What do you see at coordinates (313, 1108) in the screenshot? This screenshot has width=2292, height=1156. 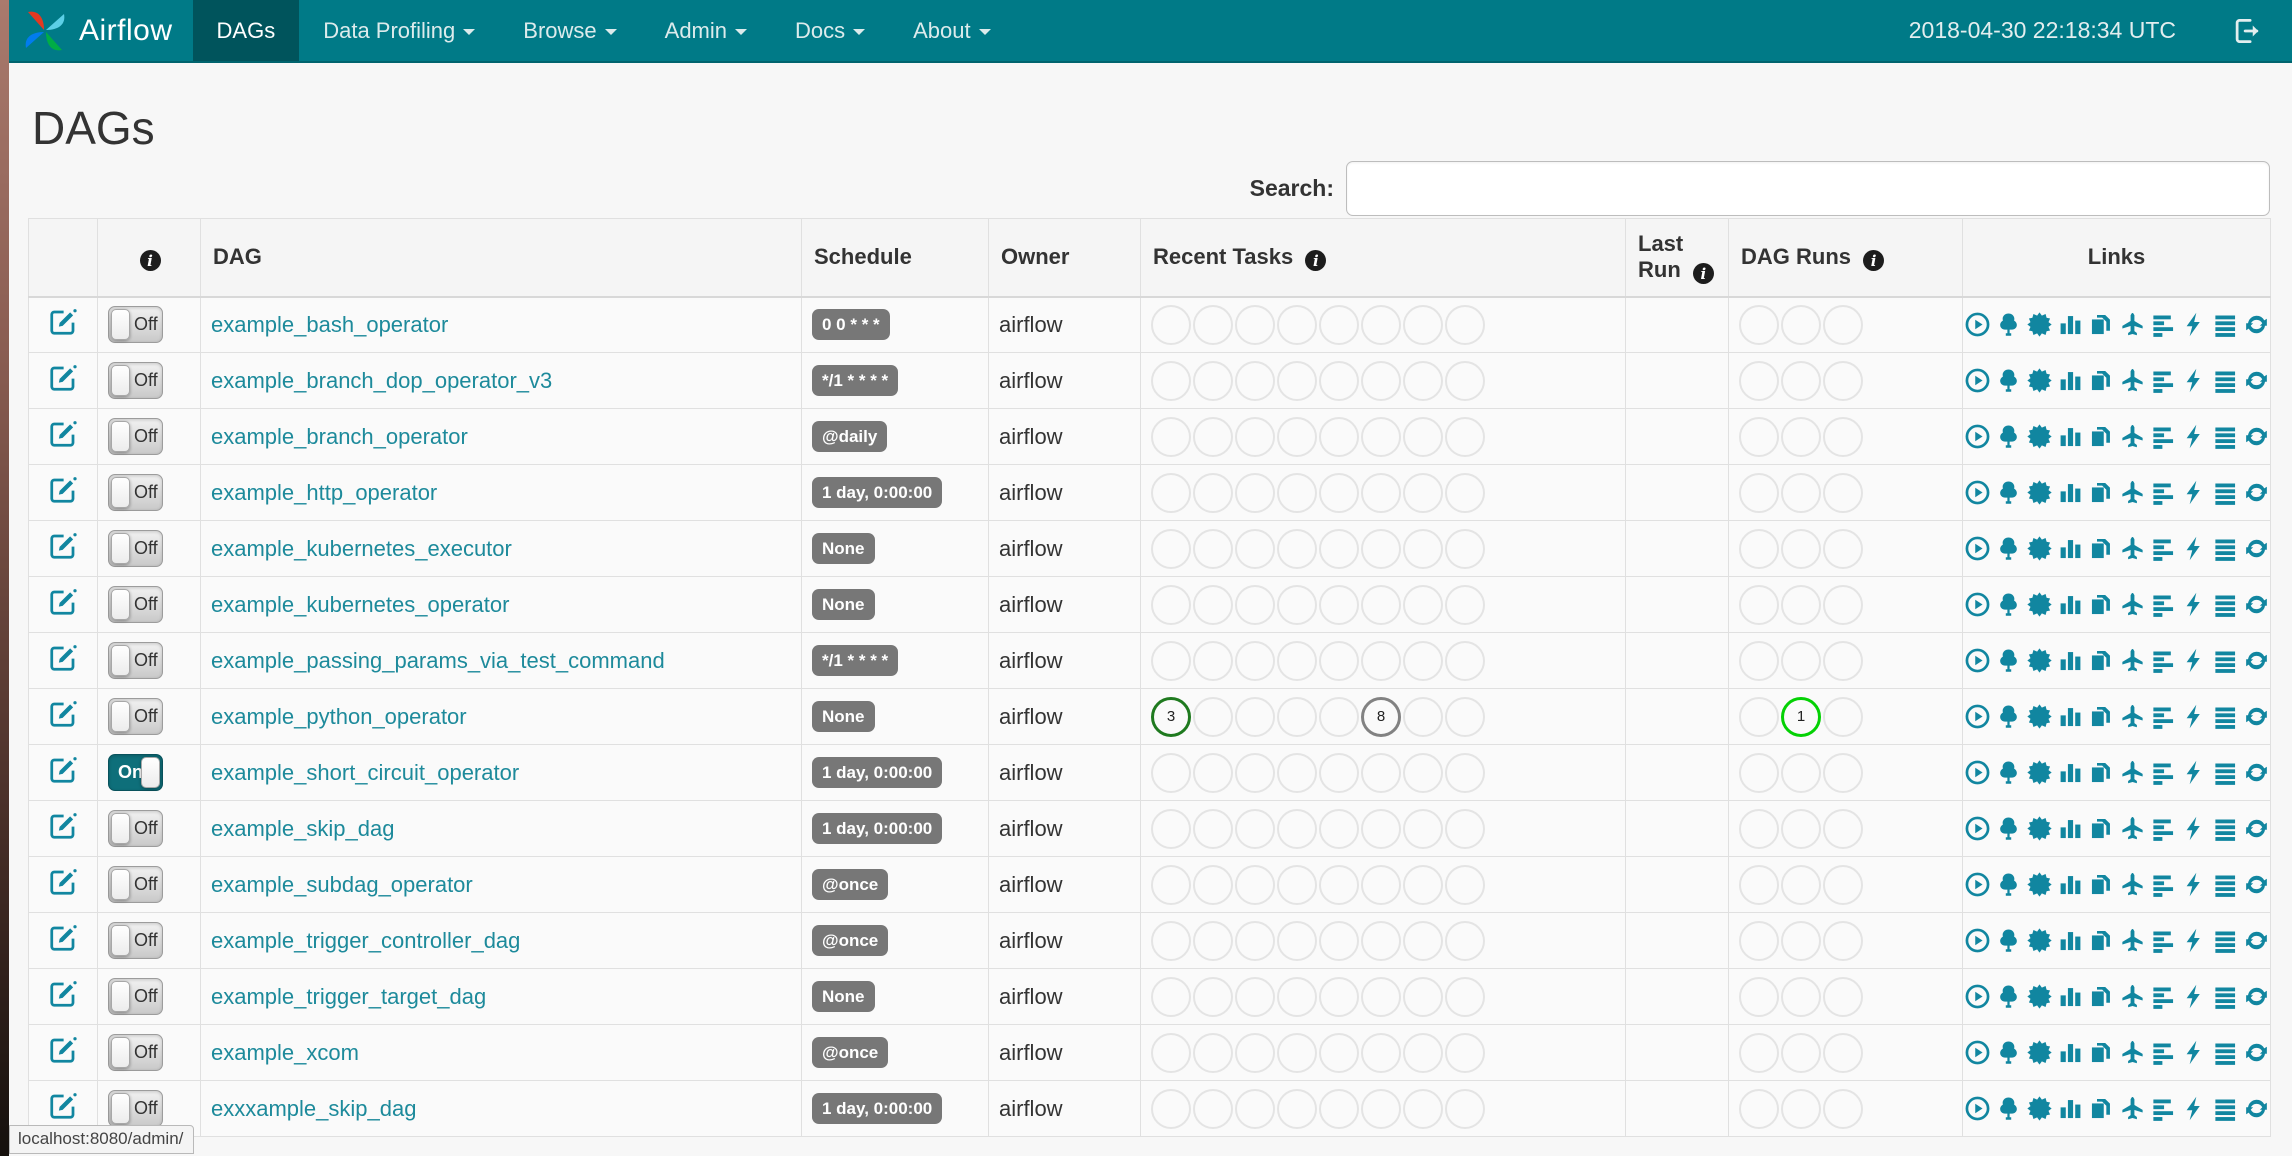 I see `dag-name-link: exxxample_skip_dag` at bounding box center [313, 1108].